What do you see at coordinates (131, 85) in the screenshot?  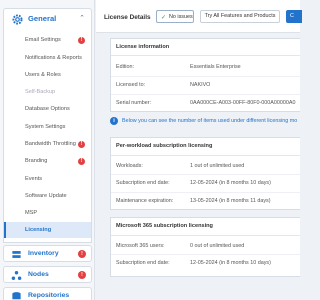 I see `licensed-to-label: Licensed to:` at bounding box center [131, 85].